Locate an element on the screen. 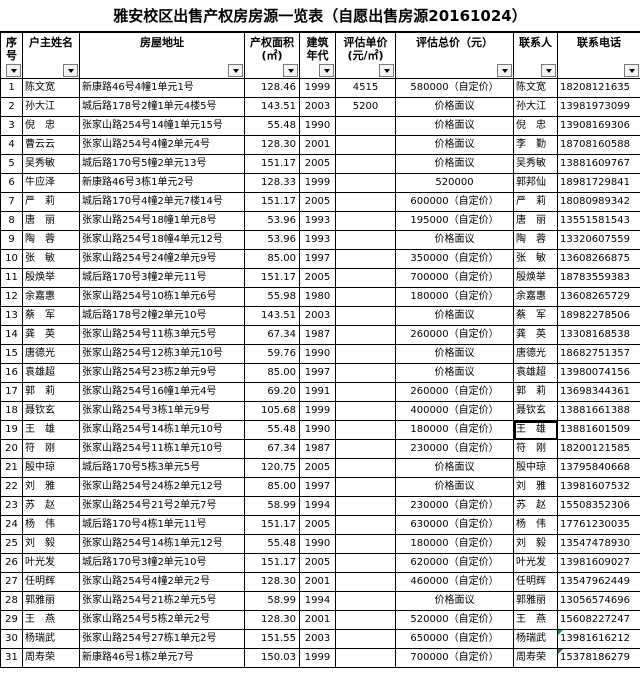 Image resolution: width=640 pixels, height=673 pixels. cell-seq: 16 is located at coordinates (11, 373).